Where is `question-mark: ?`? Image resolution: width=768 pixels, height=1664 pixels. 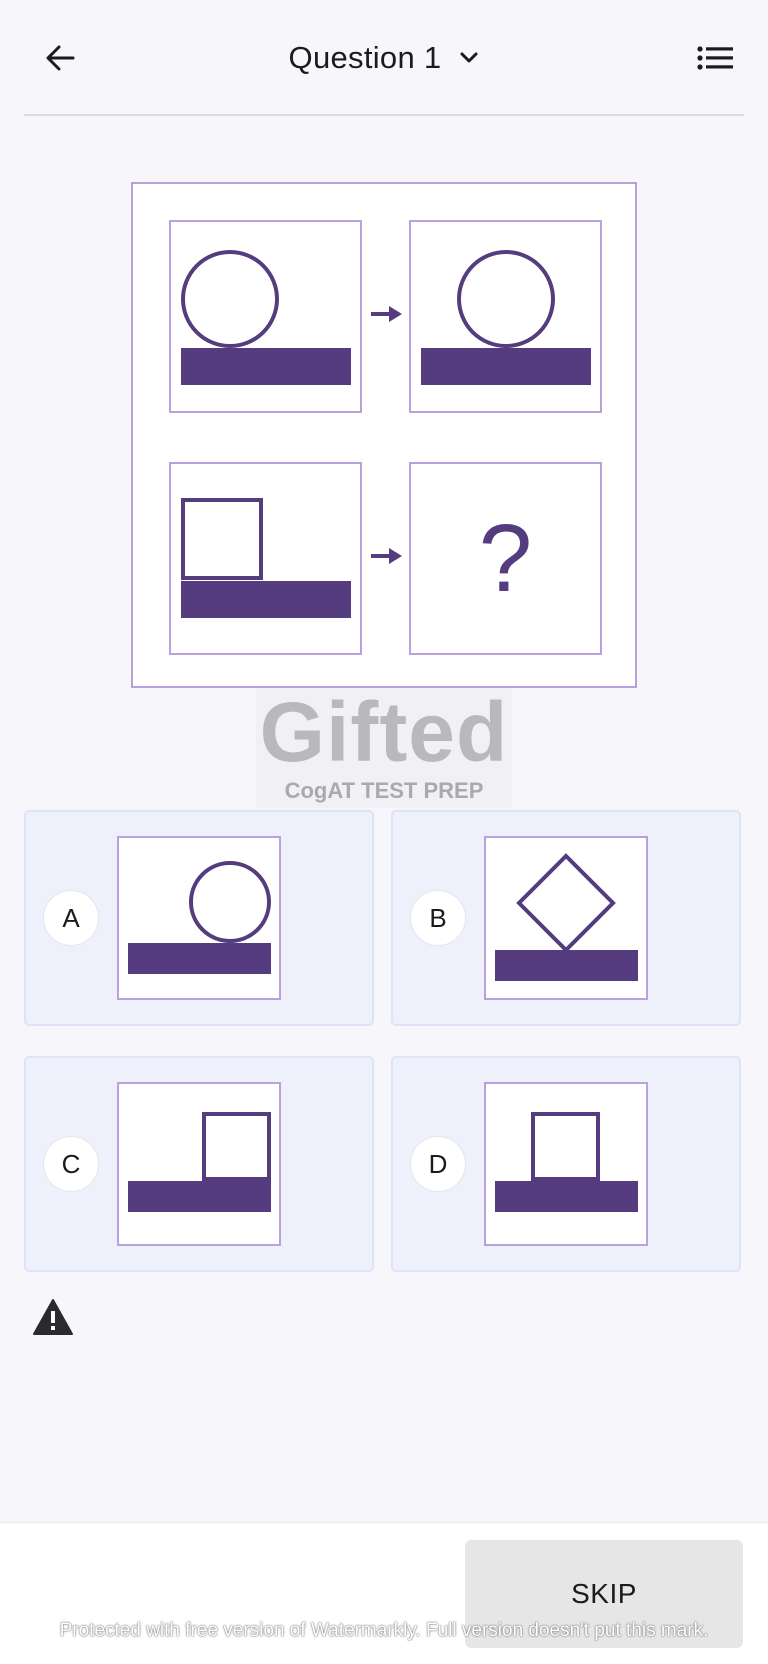
question-mark: ? is located at coordinates (505, 558).